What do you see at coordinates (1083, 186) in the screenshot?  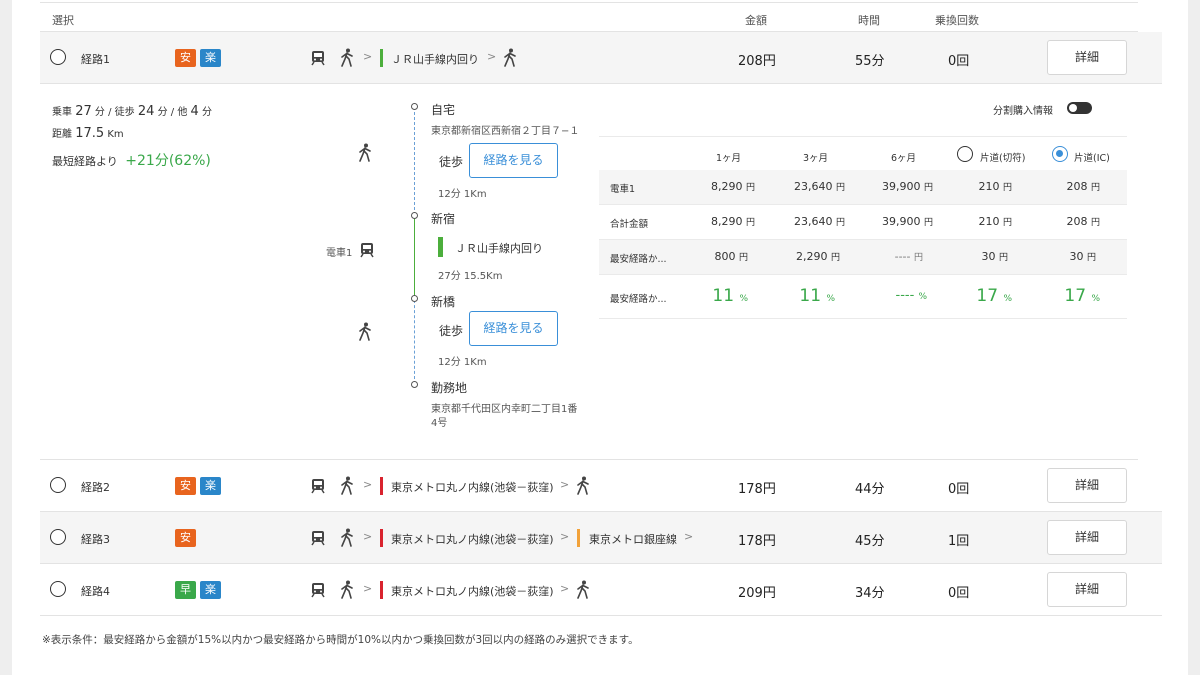 I see `table-cell: 208 円` at bounding box center [1083, 186].